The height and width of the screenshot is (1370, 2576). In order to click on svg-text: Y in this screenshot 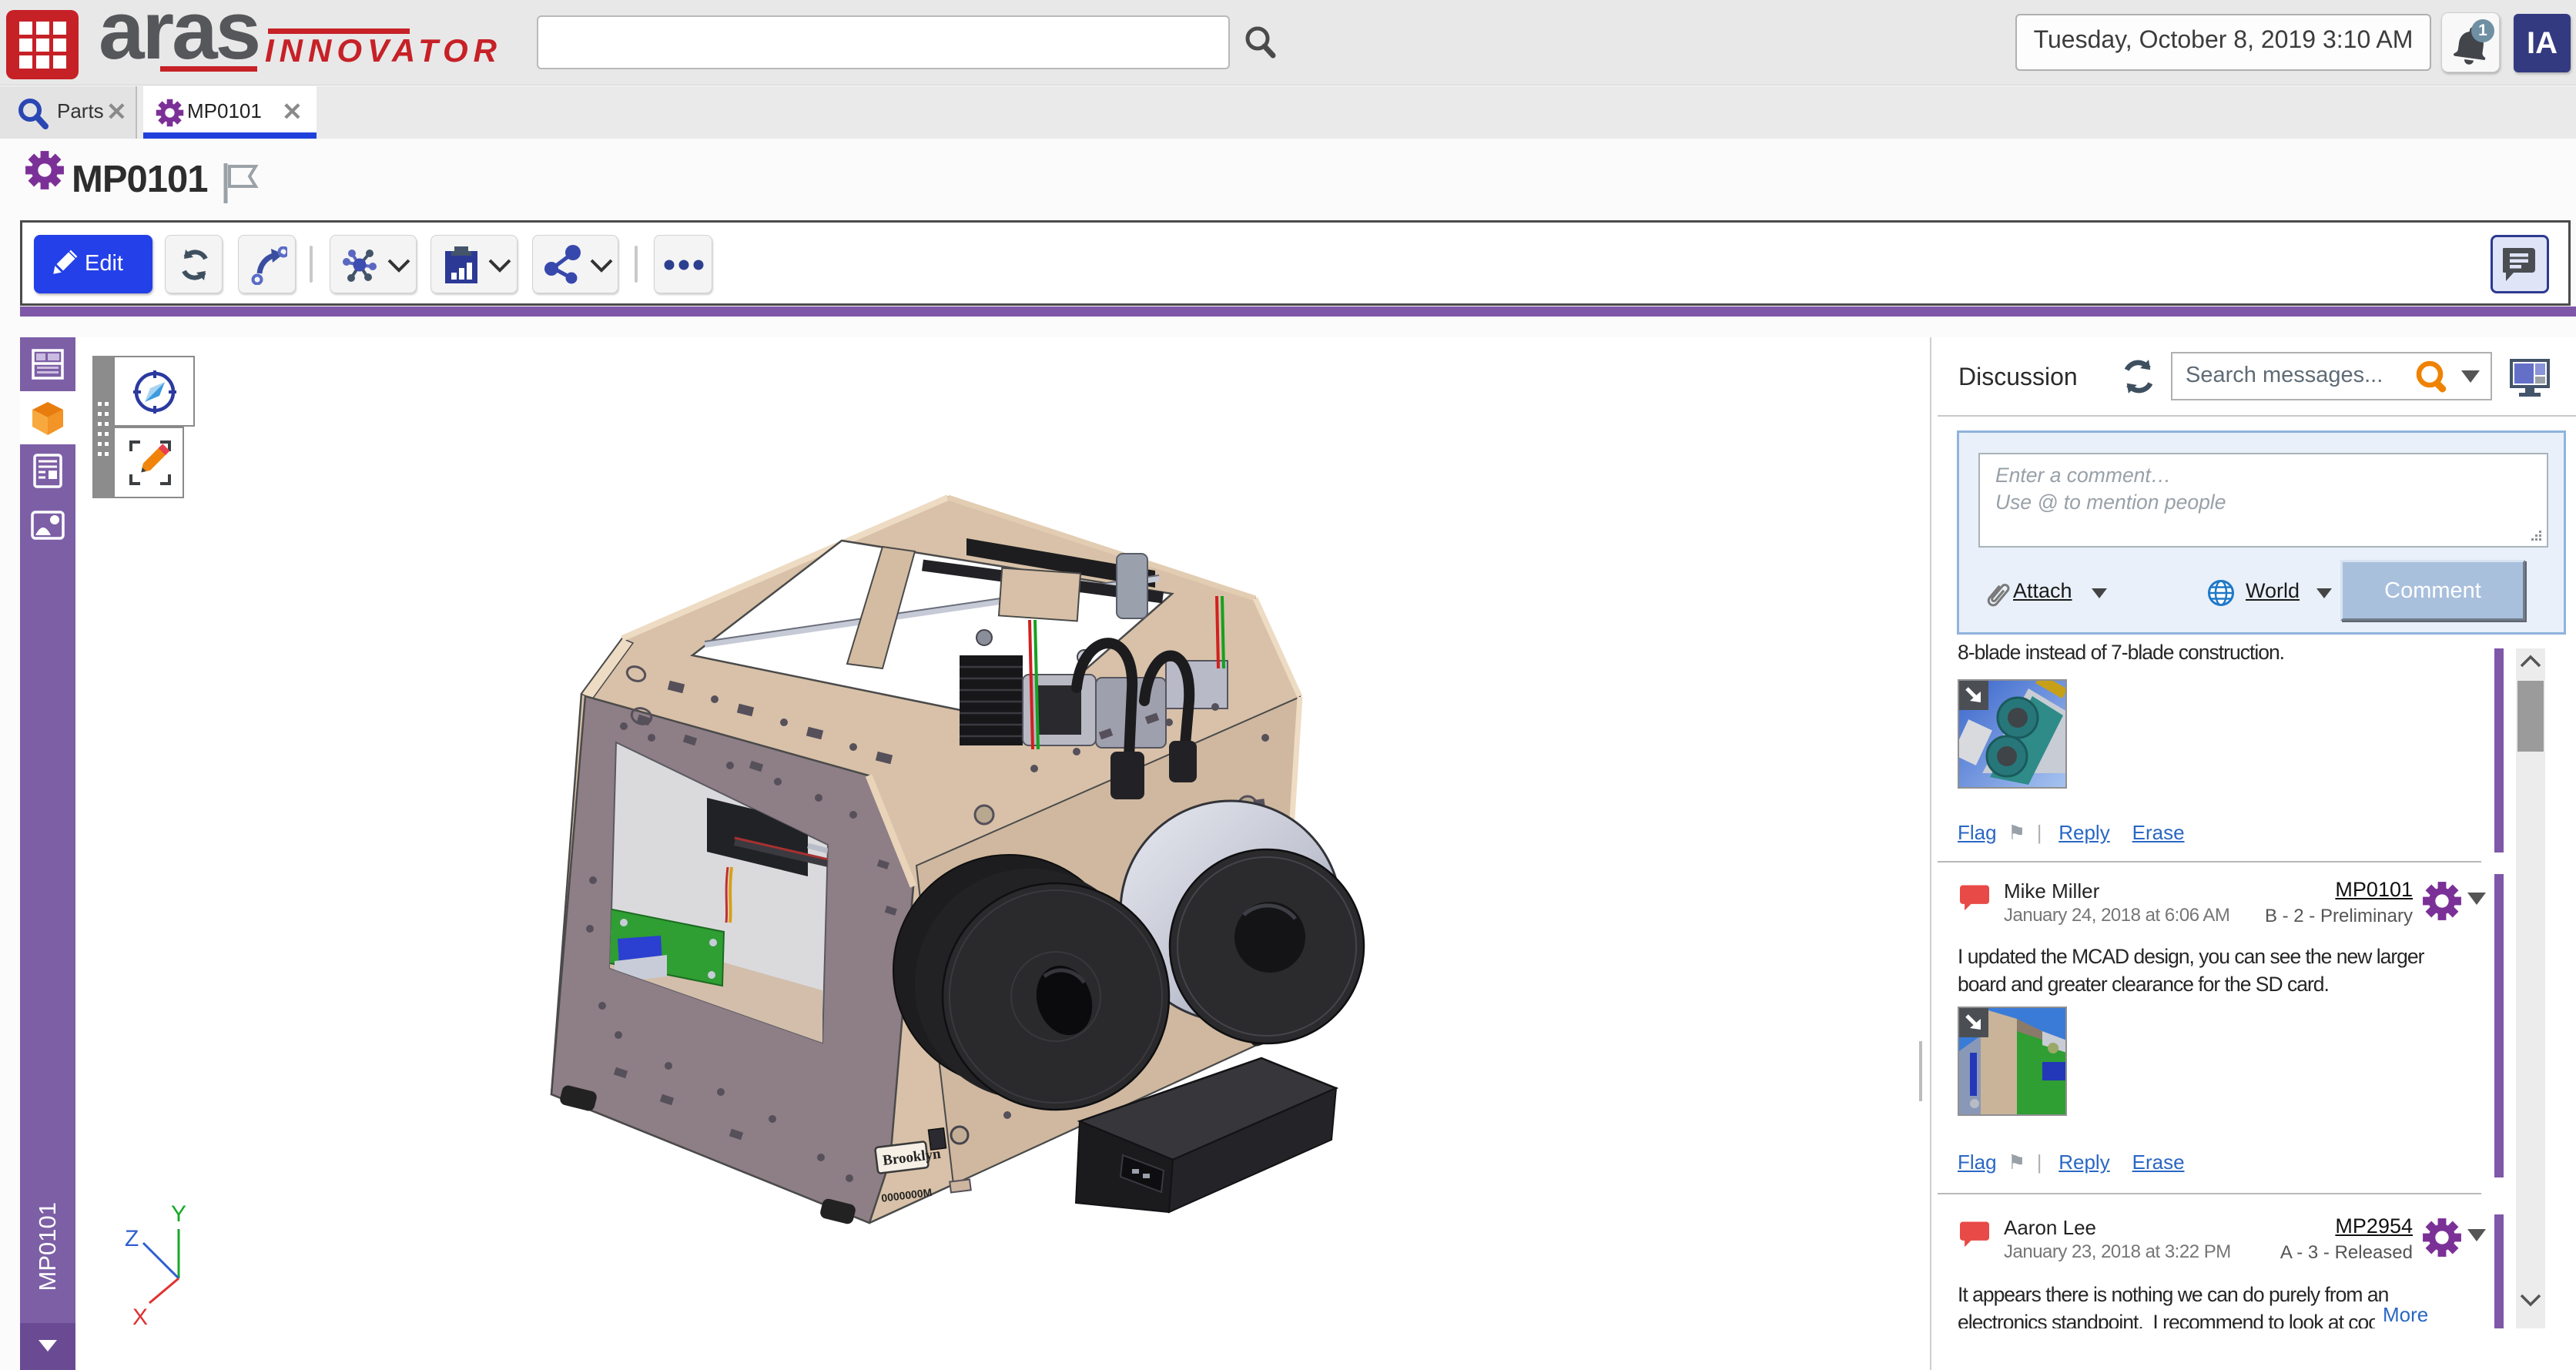, I will do `click(178, 1214)`.